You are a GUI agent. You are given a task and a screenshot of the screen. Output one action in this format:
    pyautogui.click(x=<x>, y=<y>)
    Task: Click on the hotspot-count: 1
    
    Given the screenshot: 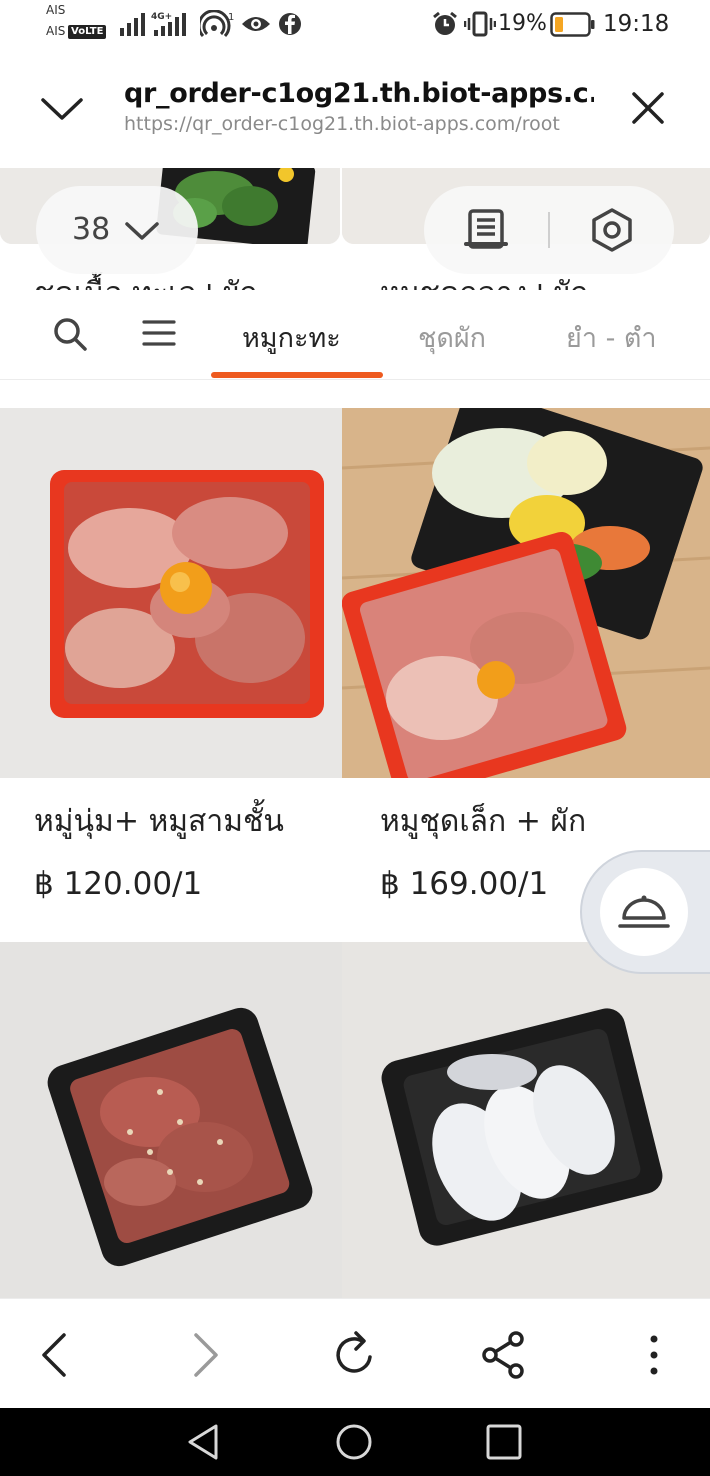 What is the action you would take?
    pyautogui.click(x=231, y=17)
    